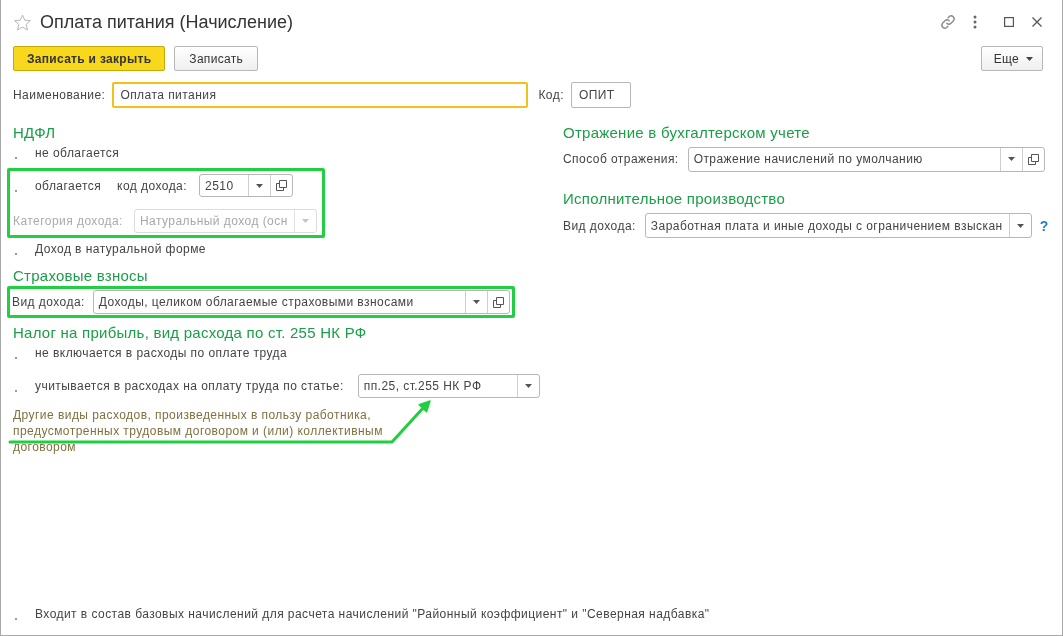  I want to click on dropdown-field: Отражение начислений по умолчанию, so click(866, 159).